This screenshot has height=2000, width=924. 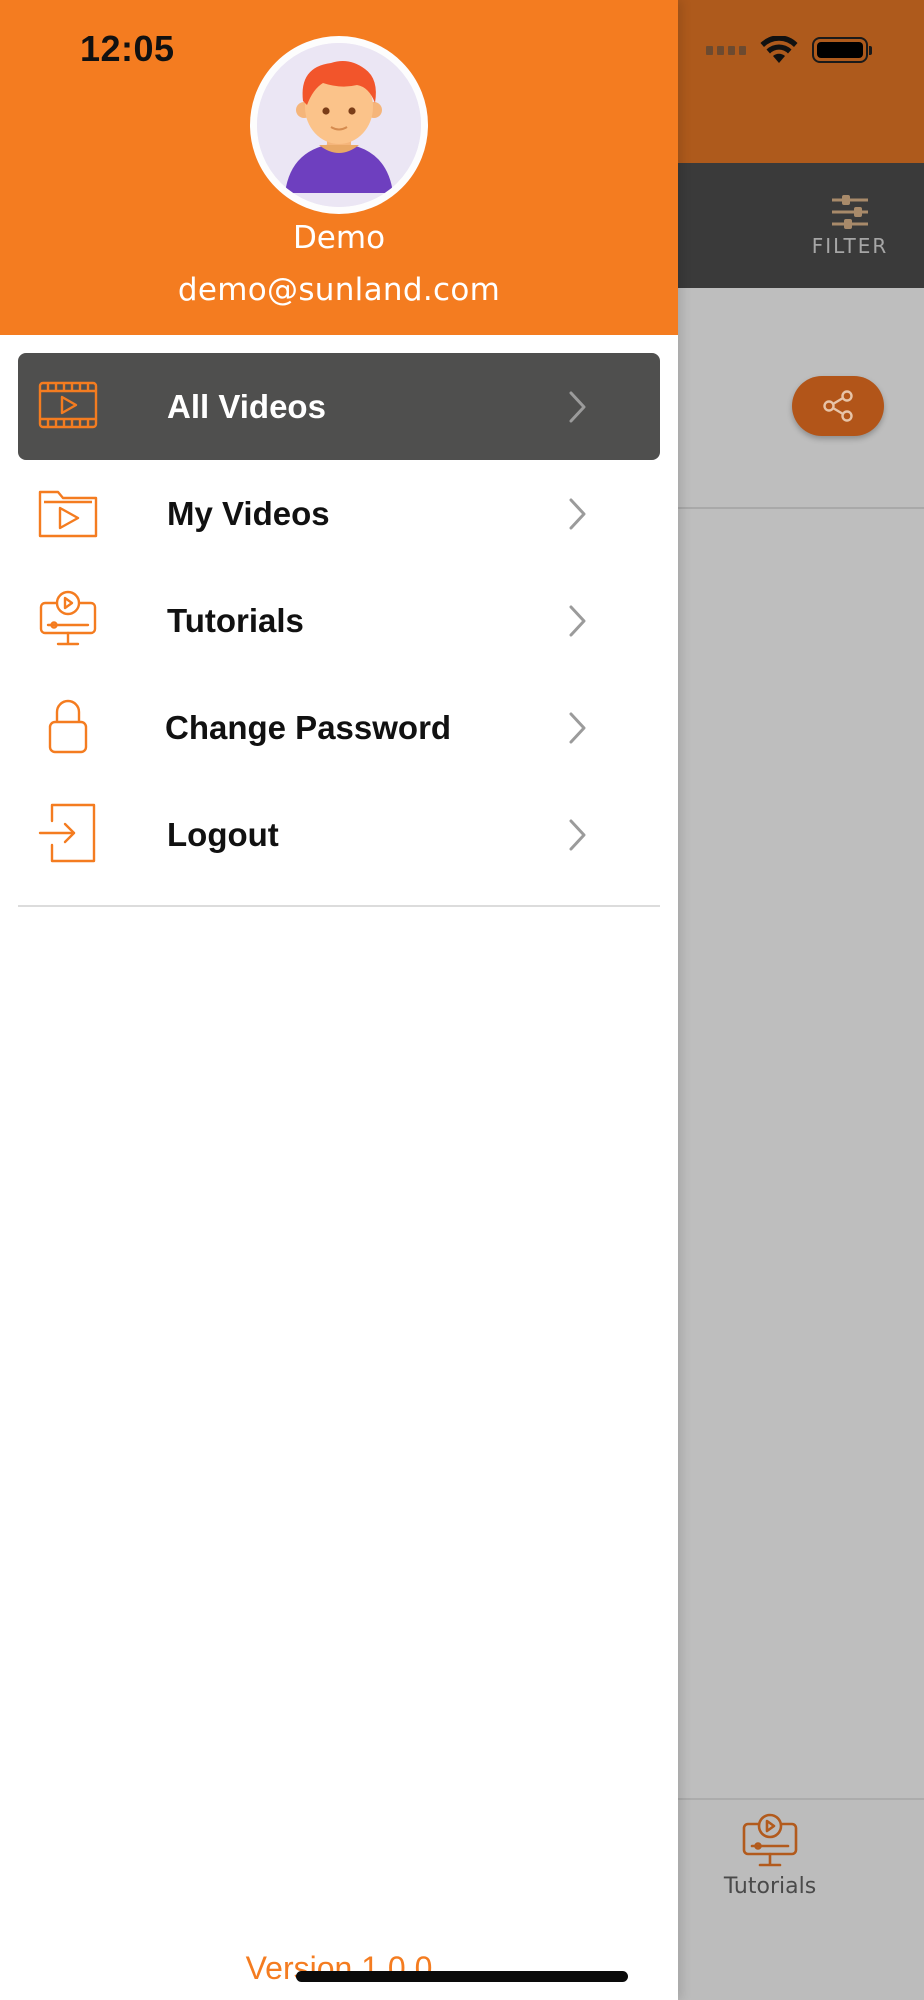 What do you see at coordinates (223, 834) in the screenshot?
I see `menu-item-label: Logout` at bounding box center [223, 834].